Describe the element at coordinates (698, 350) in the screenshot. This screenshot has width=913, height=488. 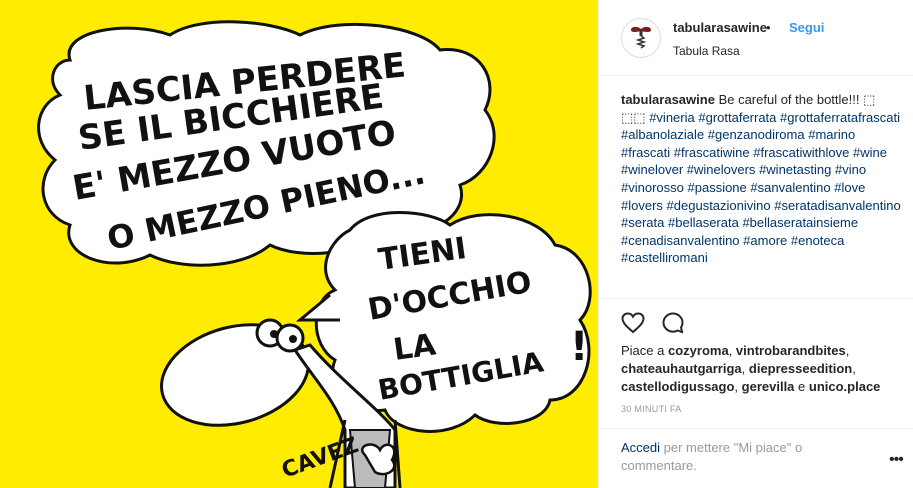
I see `liker: cozyroma` at that location.